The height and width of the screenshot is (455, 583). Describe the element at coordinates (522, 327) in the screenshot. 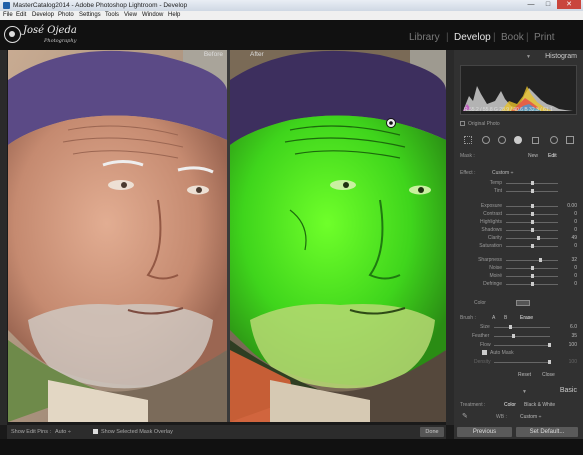

I see `brush-size-slider` at that location.